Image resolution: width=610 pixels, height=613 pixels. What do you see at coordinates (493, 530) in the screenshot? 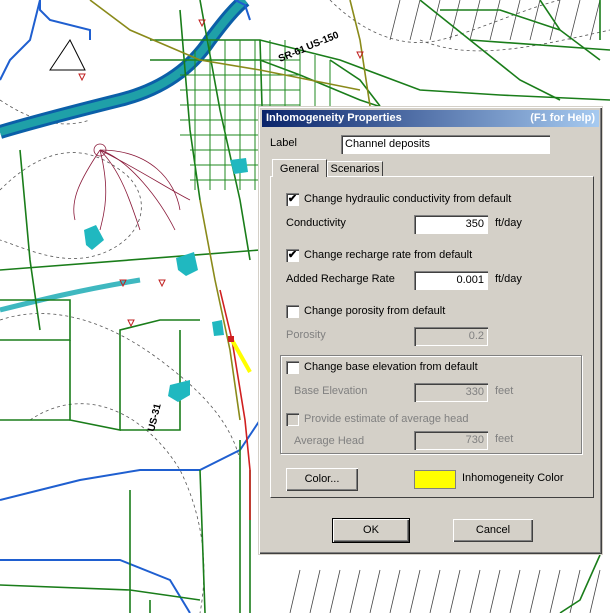
I see `cancel-button: Cancel` at bounding box center [493, 530].